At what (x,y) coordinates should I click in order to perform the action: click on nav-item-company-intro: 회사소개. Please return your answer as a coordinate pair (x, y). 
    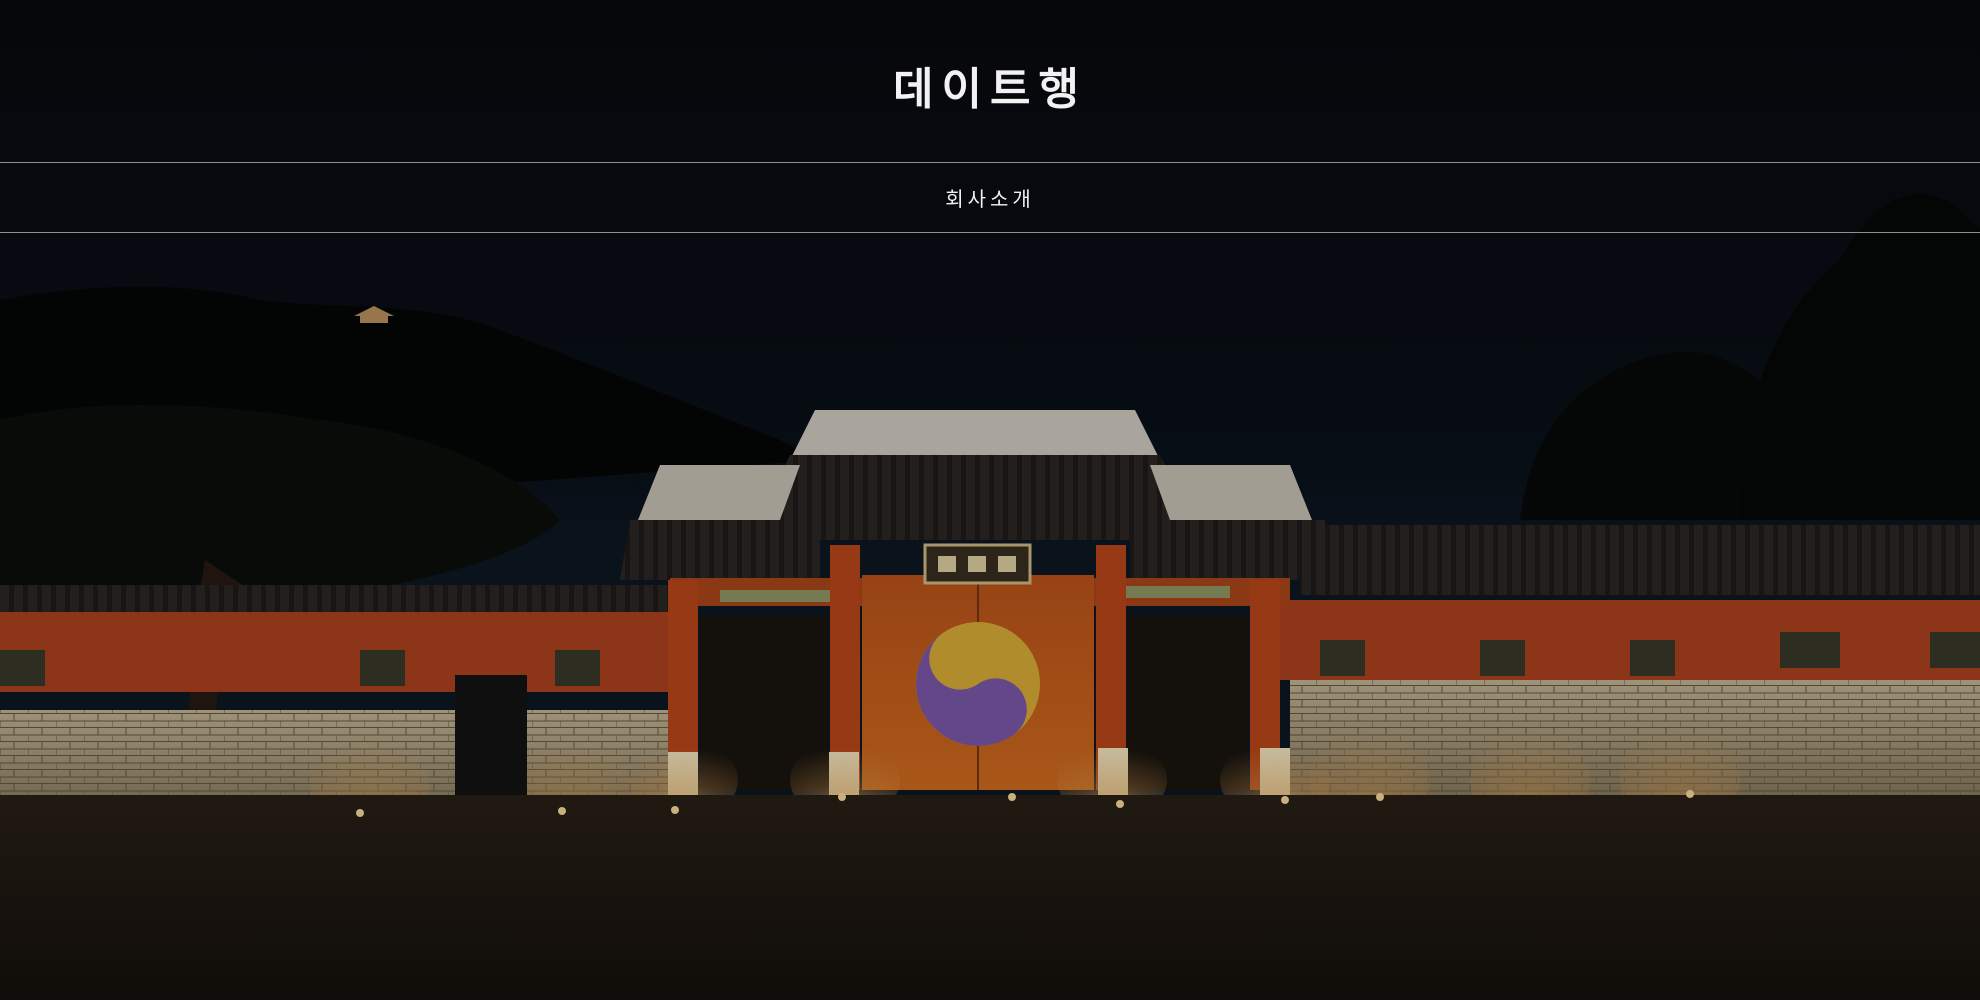
    Looking at the image, I should click on (990, 197).